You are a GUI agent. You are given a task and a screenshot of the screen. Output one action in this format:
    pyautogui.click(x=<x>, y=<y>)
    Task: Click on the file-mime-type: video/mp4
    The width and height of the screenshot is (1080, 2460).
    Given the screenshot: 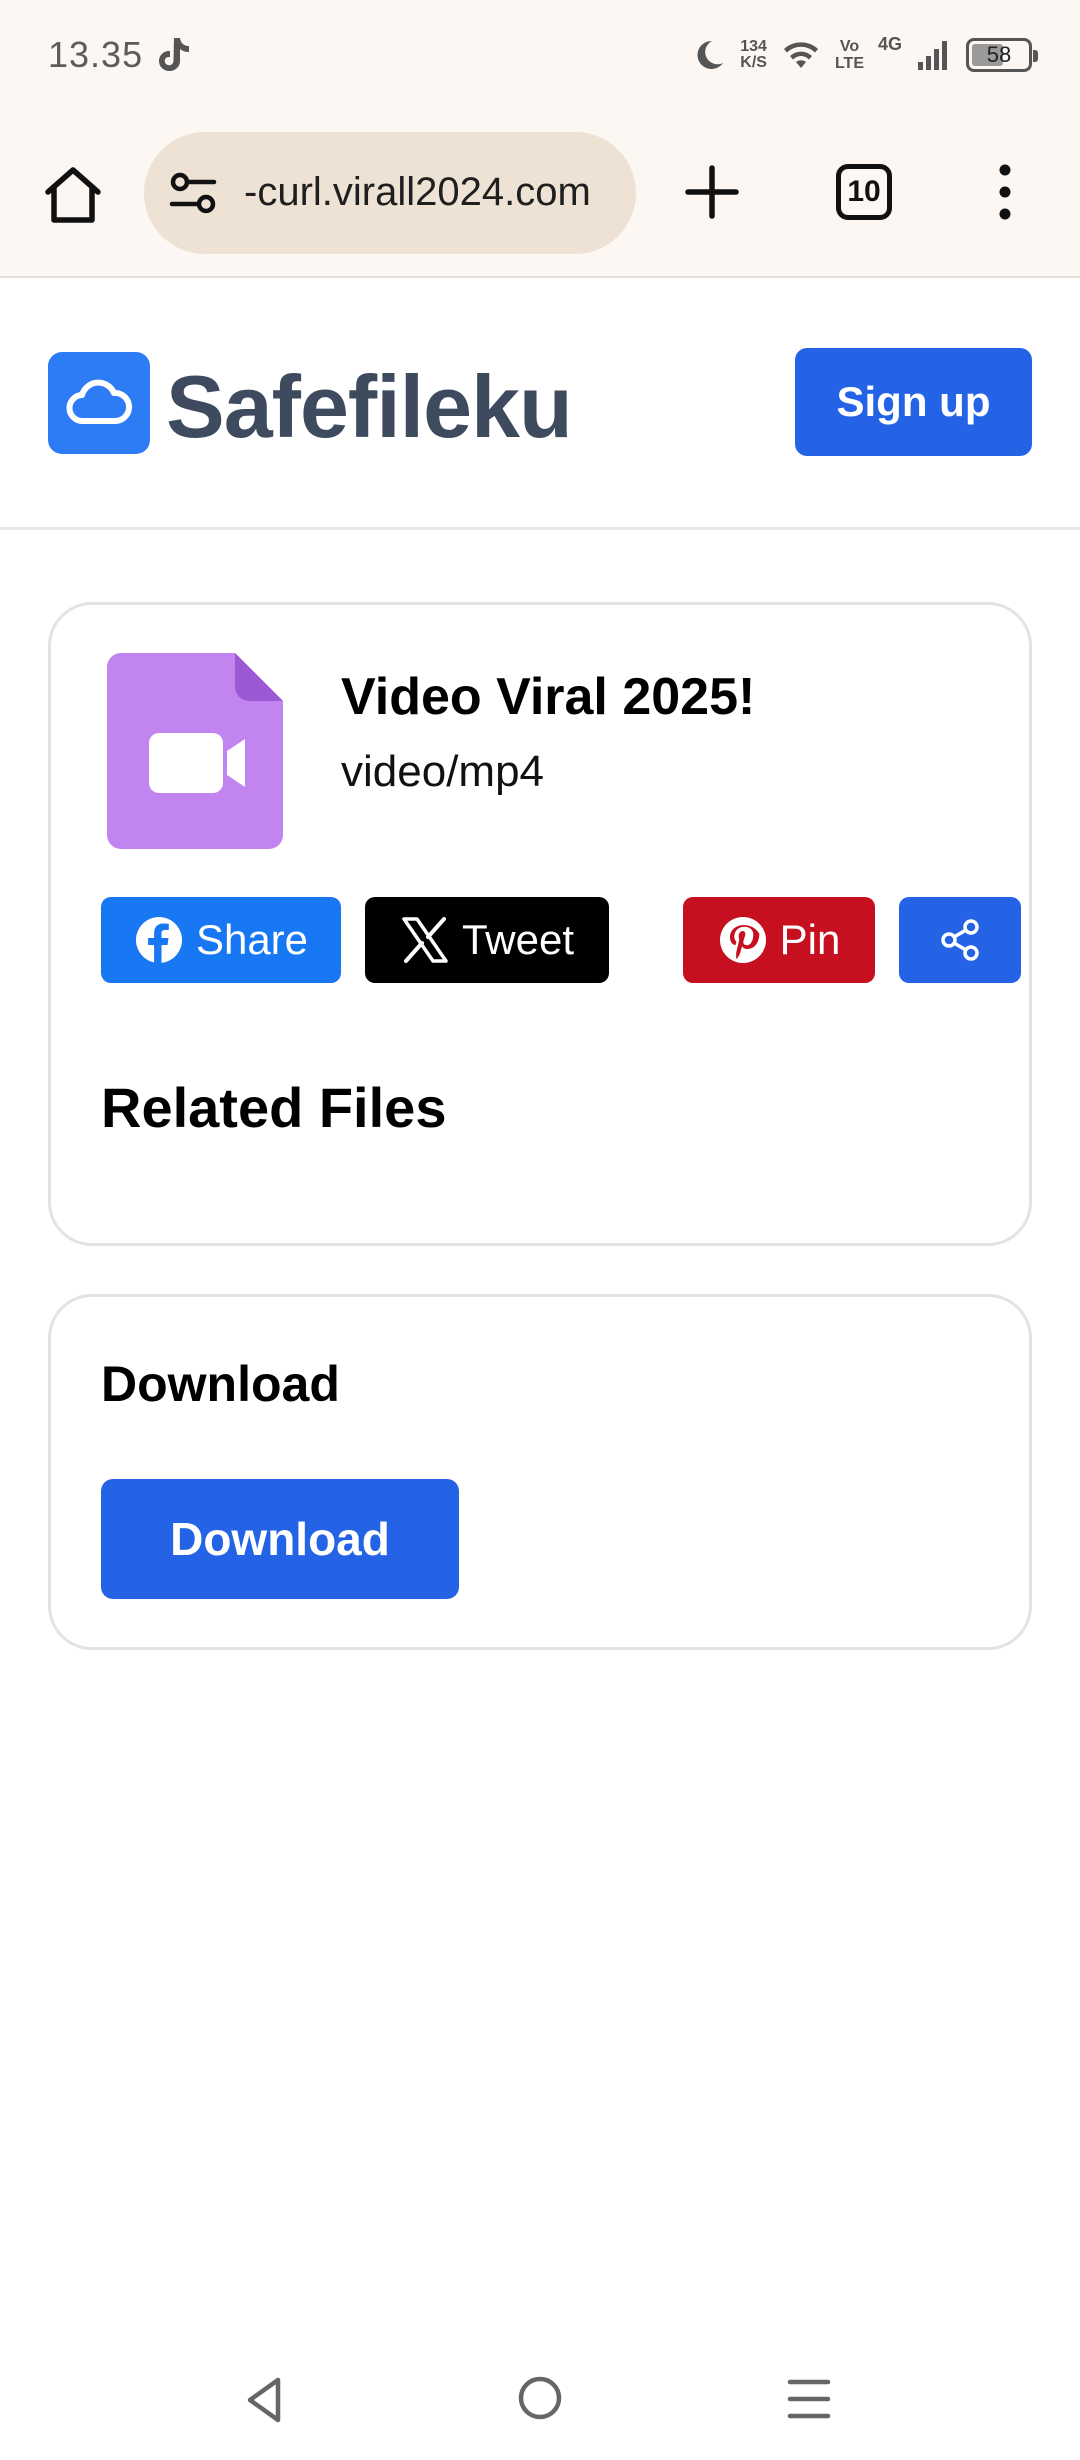 What is the action you would take?
    pyautogui.click(x=443, y=771)
    